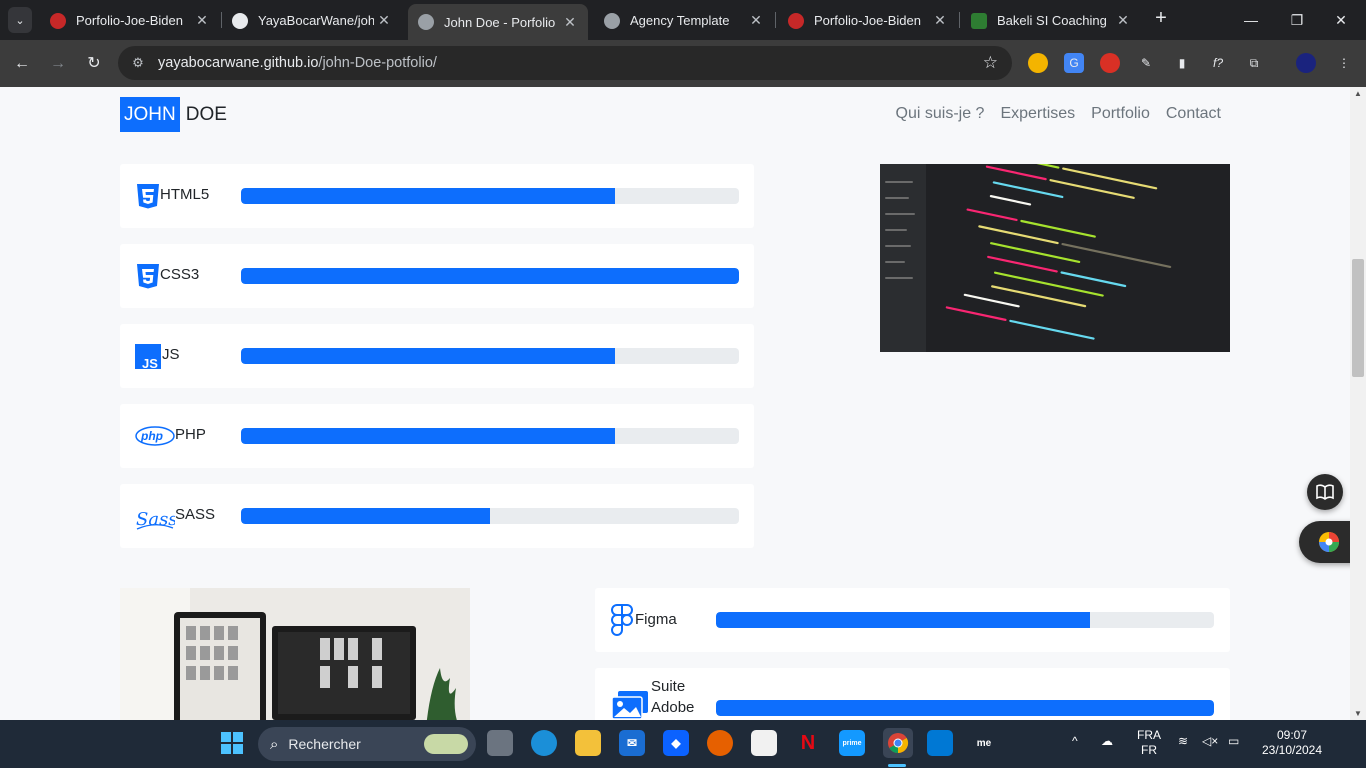 The image size is (1366, 768). Describe the element at coordinates (1254, 63) in the screenshot. I see `extensions-puzzle-icon: ⧉` at that location.